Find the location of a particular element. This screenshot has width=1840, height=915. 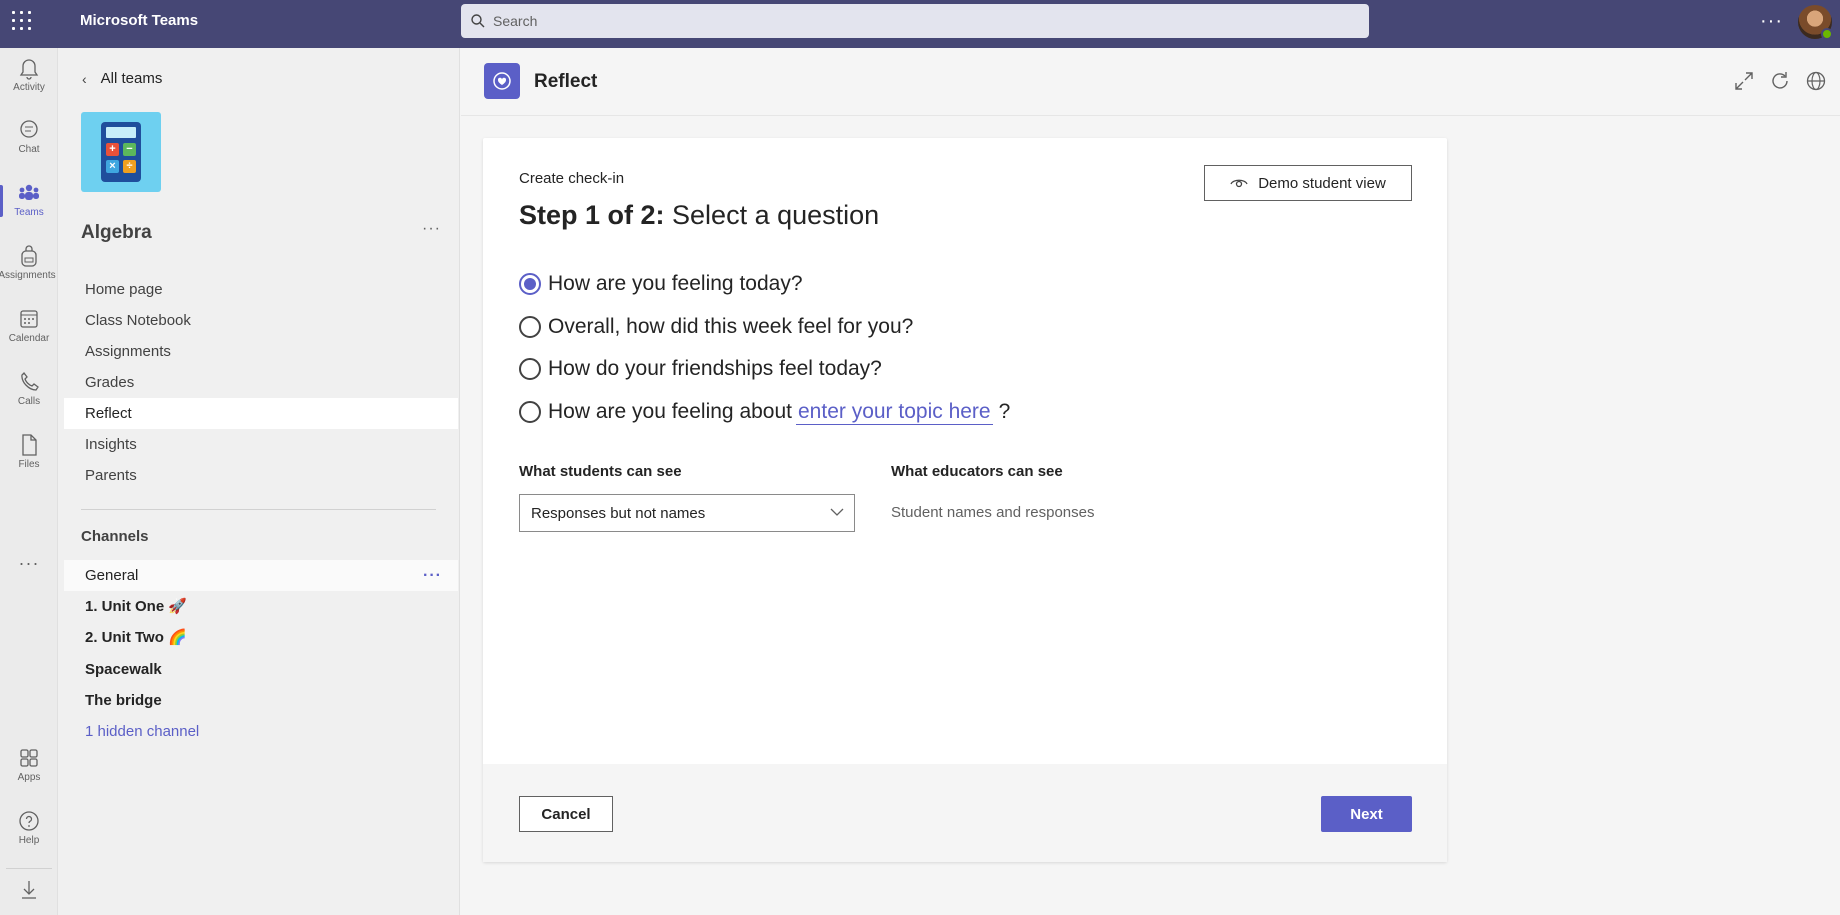

rail-label: Files is located at coordinates (29, 464).